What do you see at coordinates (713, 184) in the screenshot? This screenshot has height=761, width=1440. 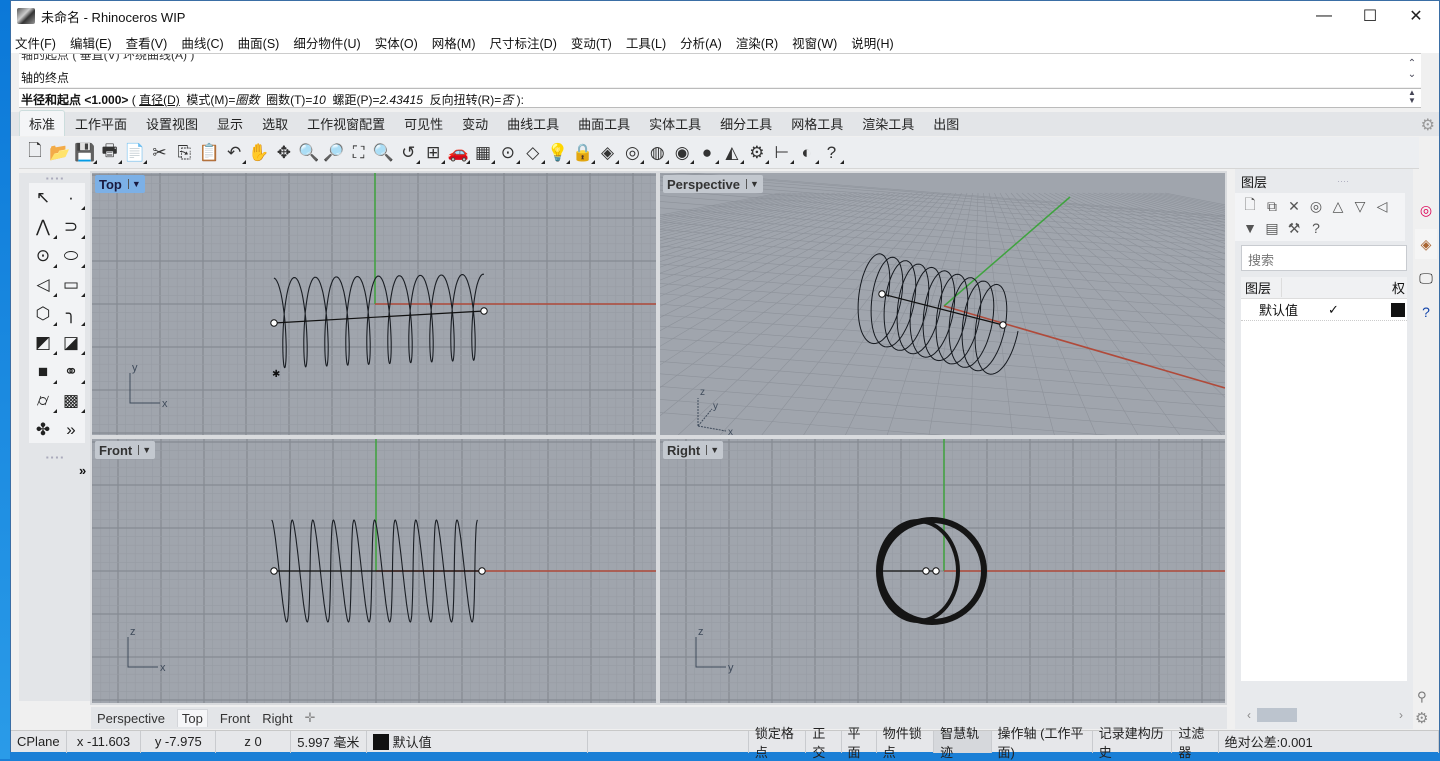 I see `viewport-label-perspective: Perspective ▼` at bounding box center [713, 184].